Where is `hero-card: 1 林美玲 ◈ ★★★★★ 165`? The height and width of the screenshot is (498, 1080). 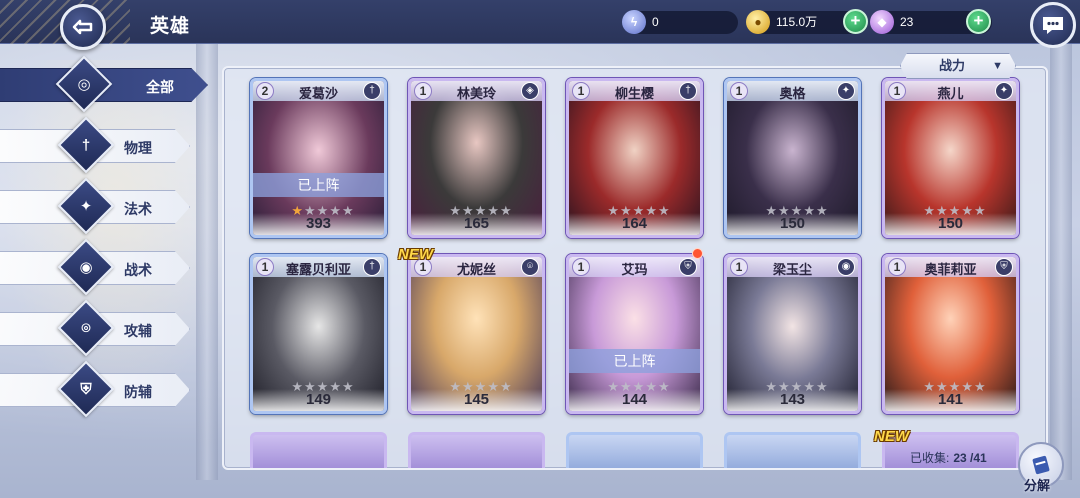 hero-card: 1 林美玲 ◈ ★★★★★ 165 is located at coordinates (476, 158).